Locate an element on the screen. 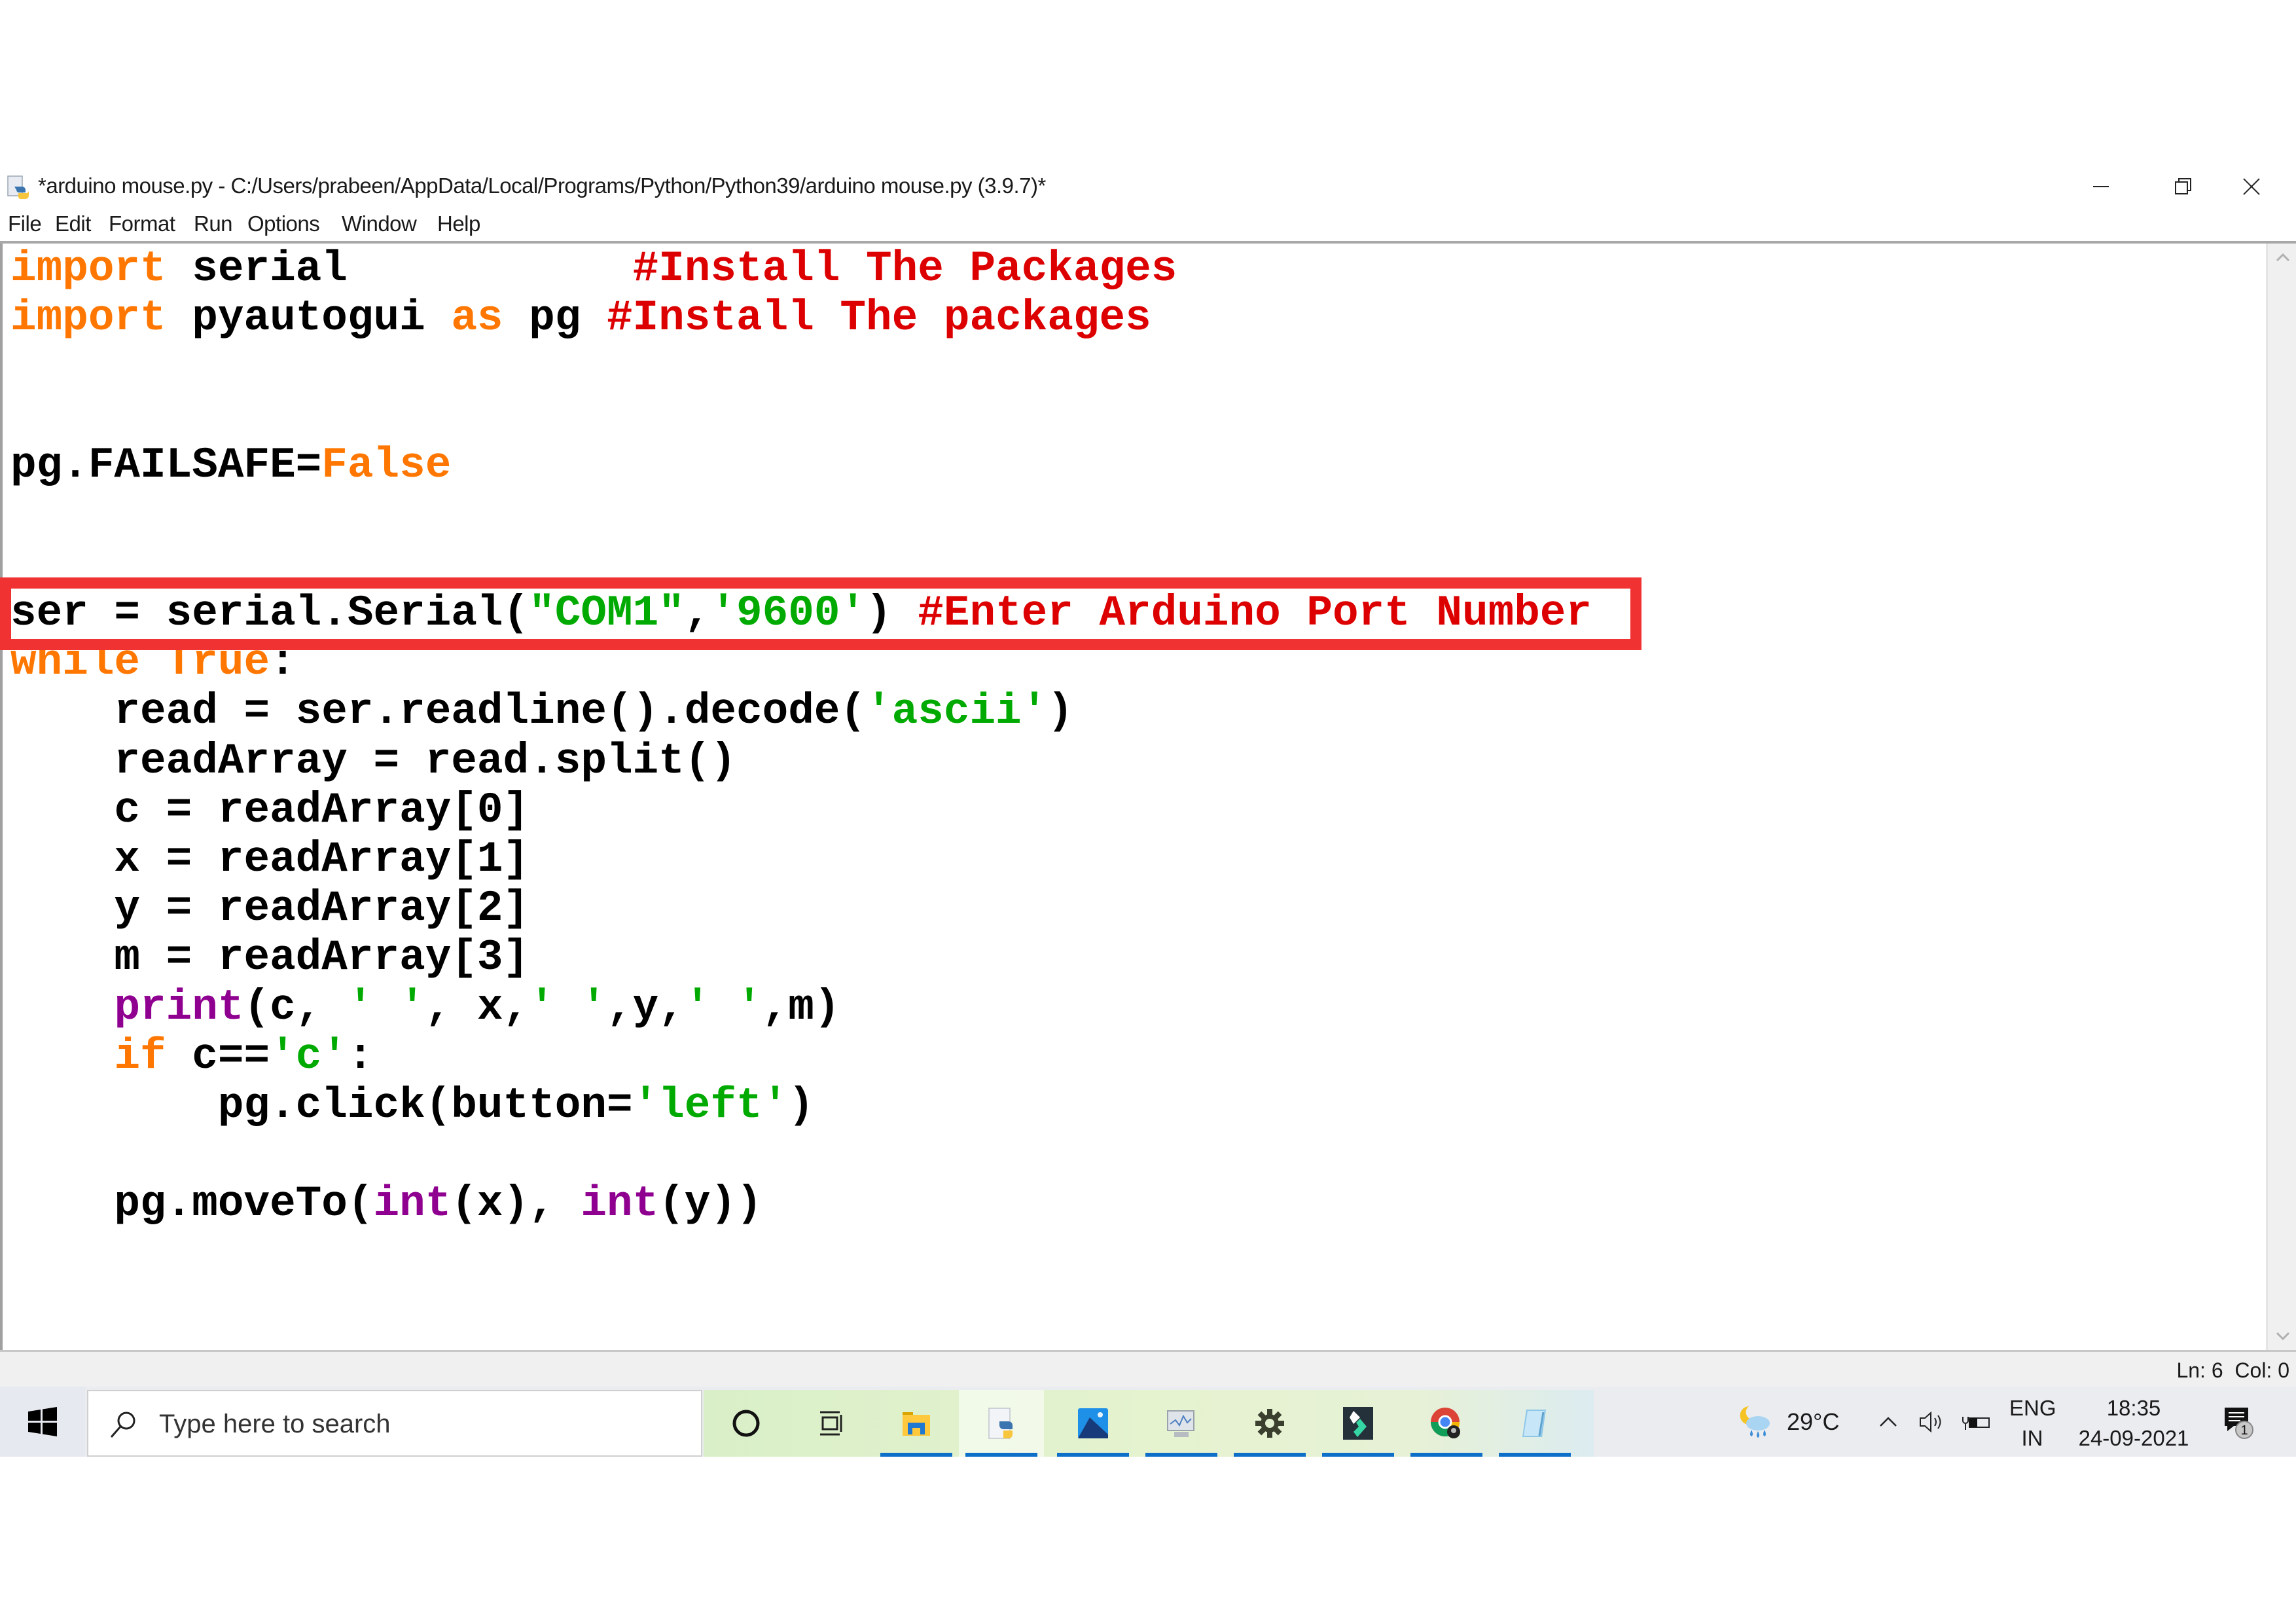  folder-icon is located at coordinates (916, 1424).